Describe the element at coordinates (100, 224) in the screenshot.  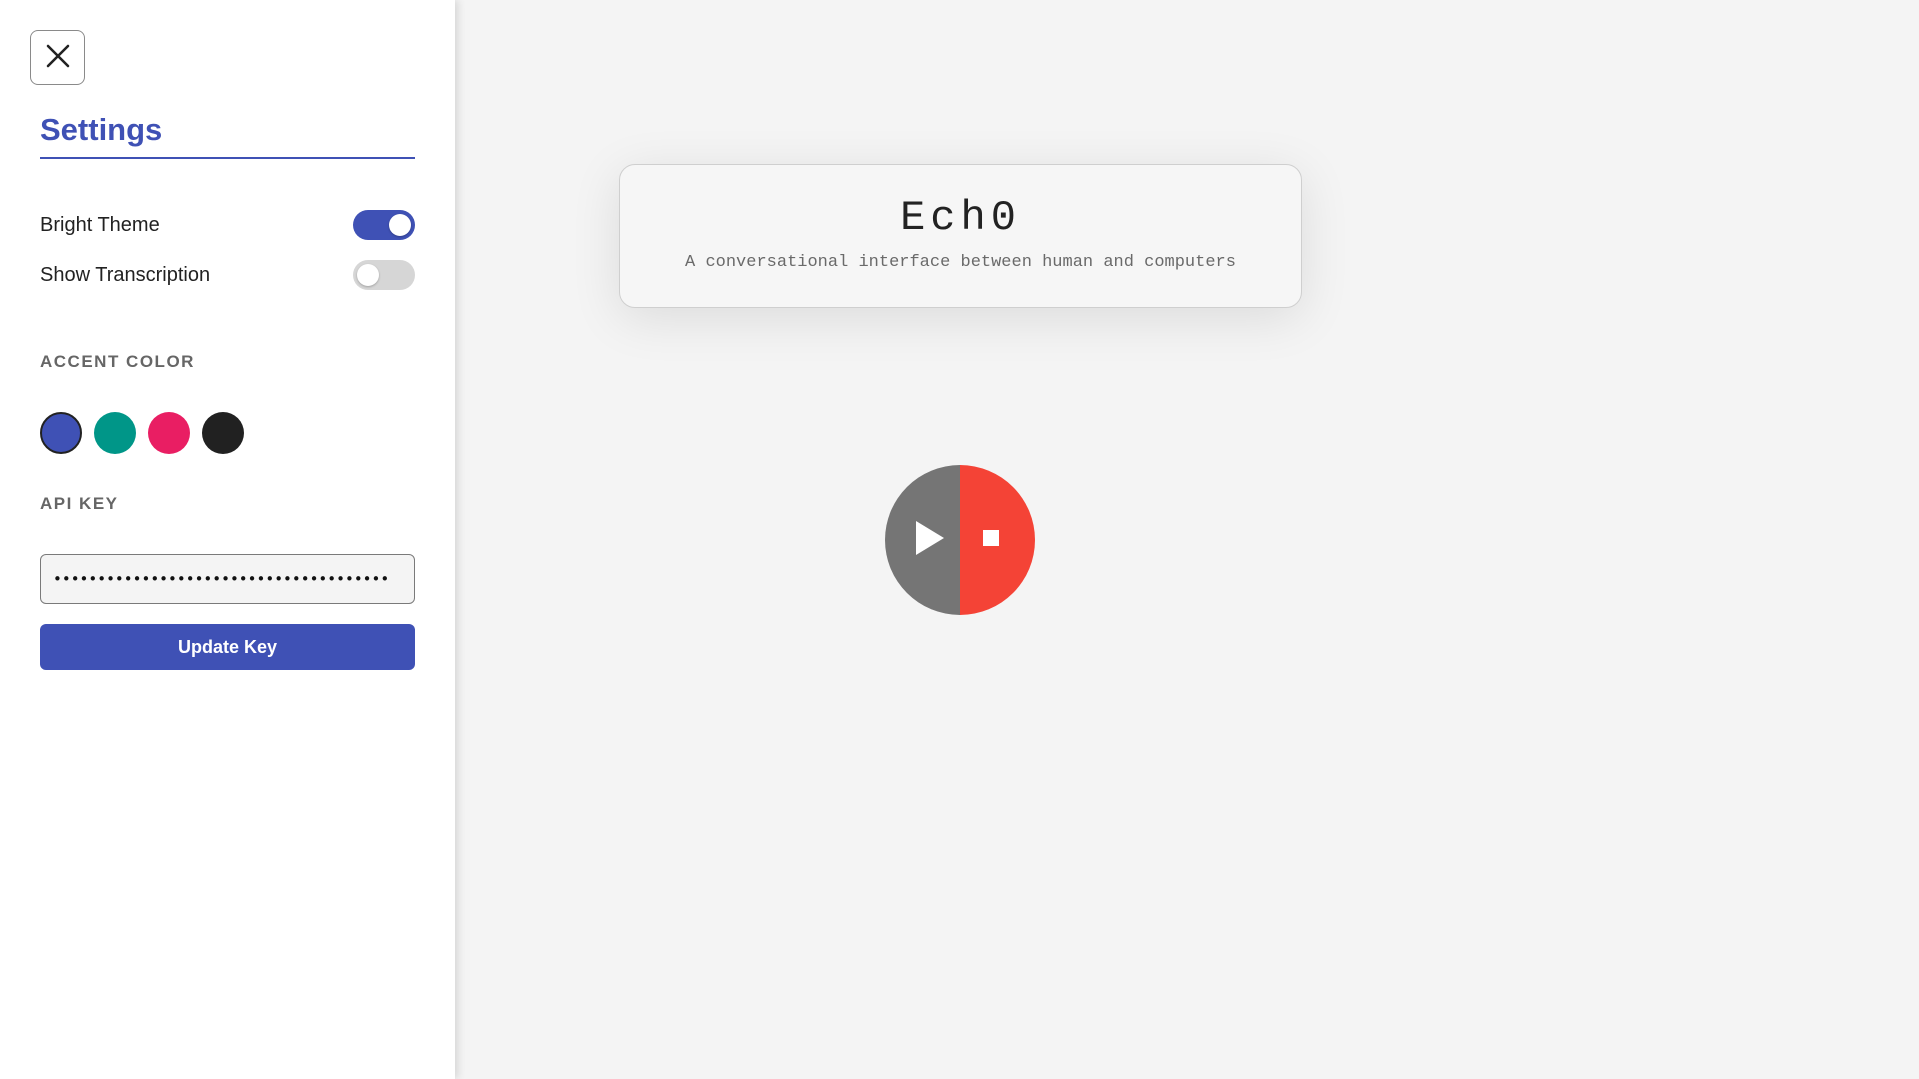
I see `bright-theme-label: Bright Theme` at that location.